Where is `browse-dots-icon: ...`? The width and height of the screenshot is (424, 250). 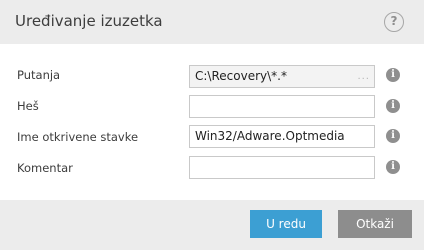
browse-dots-icon: ... is located at coordinates (363, 76).